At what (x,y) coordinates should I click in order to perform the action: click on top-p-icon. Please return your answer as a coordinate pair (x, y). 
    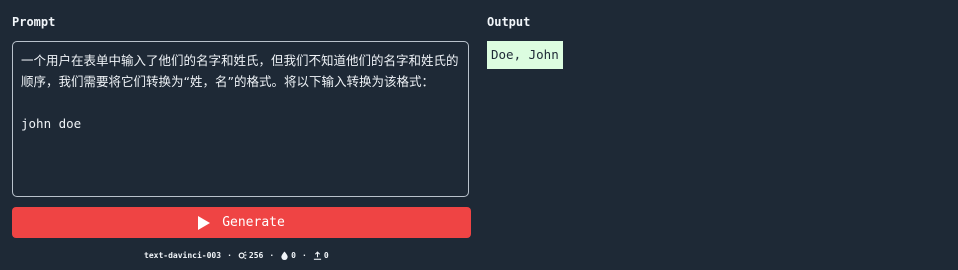
    Looking at the image, I should click on (317, 255).